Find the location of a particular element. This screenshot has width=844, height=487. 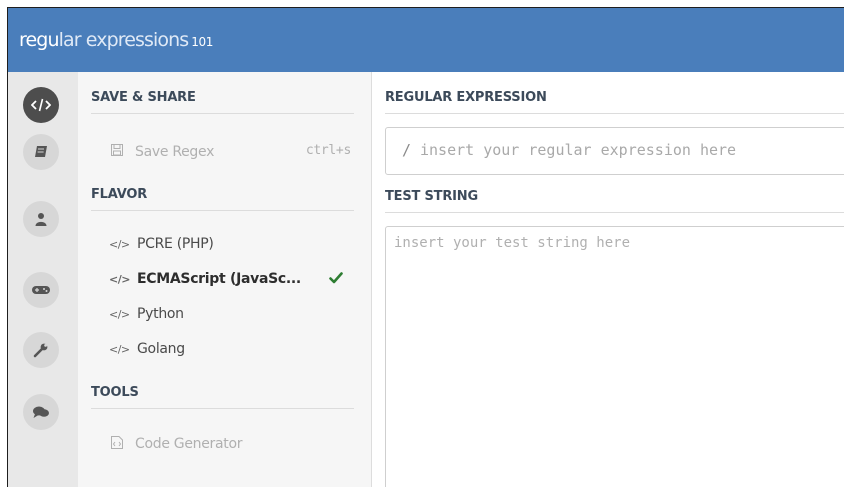

library-icon is located at coordinates (41, 151).